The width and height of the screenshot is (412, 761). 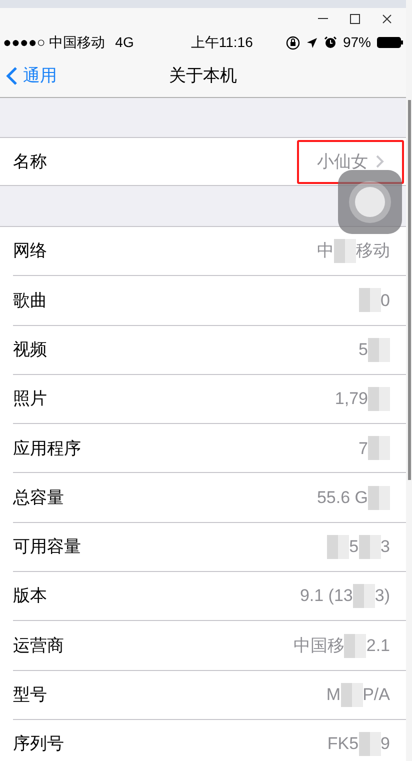 I want to click on row-label: 照片, so click(x=30, y=399).